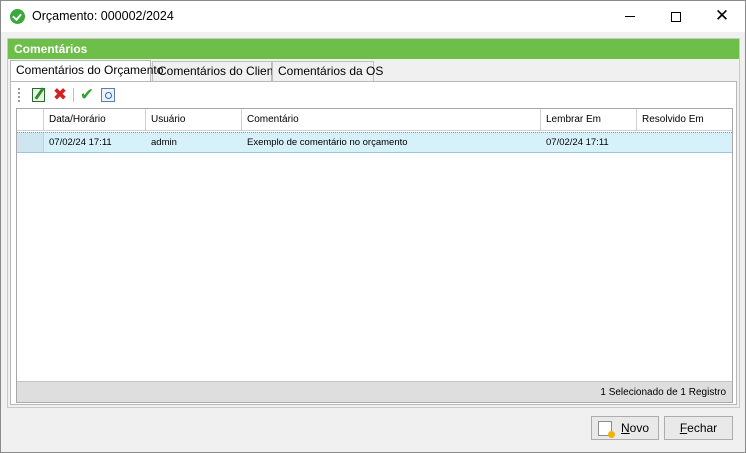  I want to click on app-logo-icon, so click(17, 16).